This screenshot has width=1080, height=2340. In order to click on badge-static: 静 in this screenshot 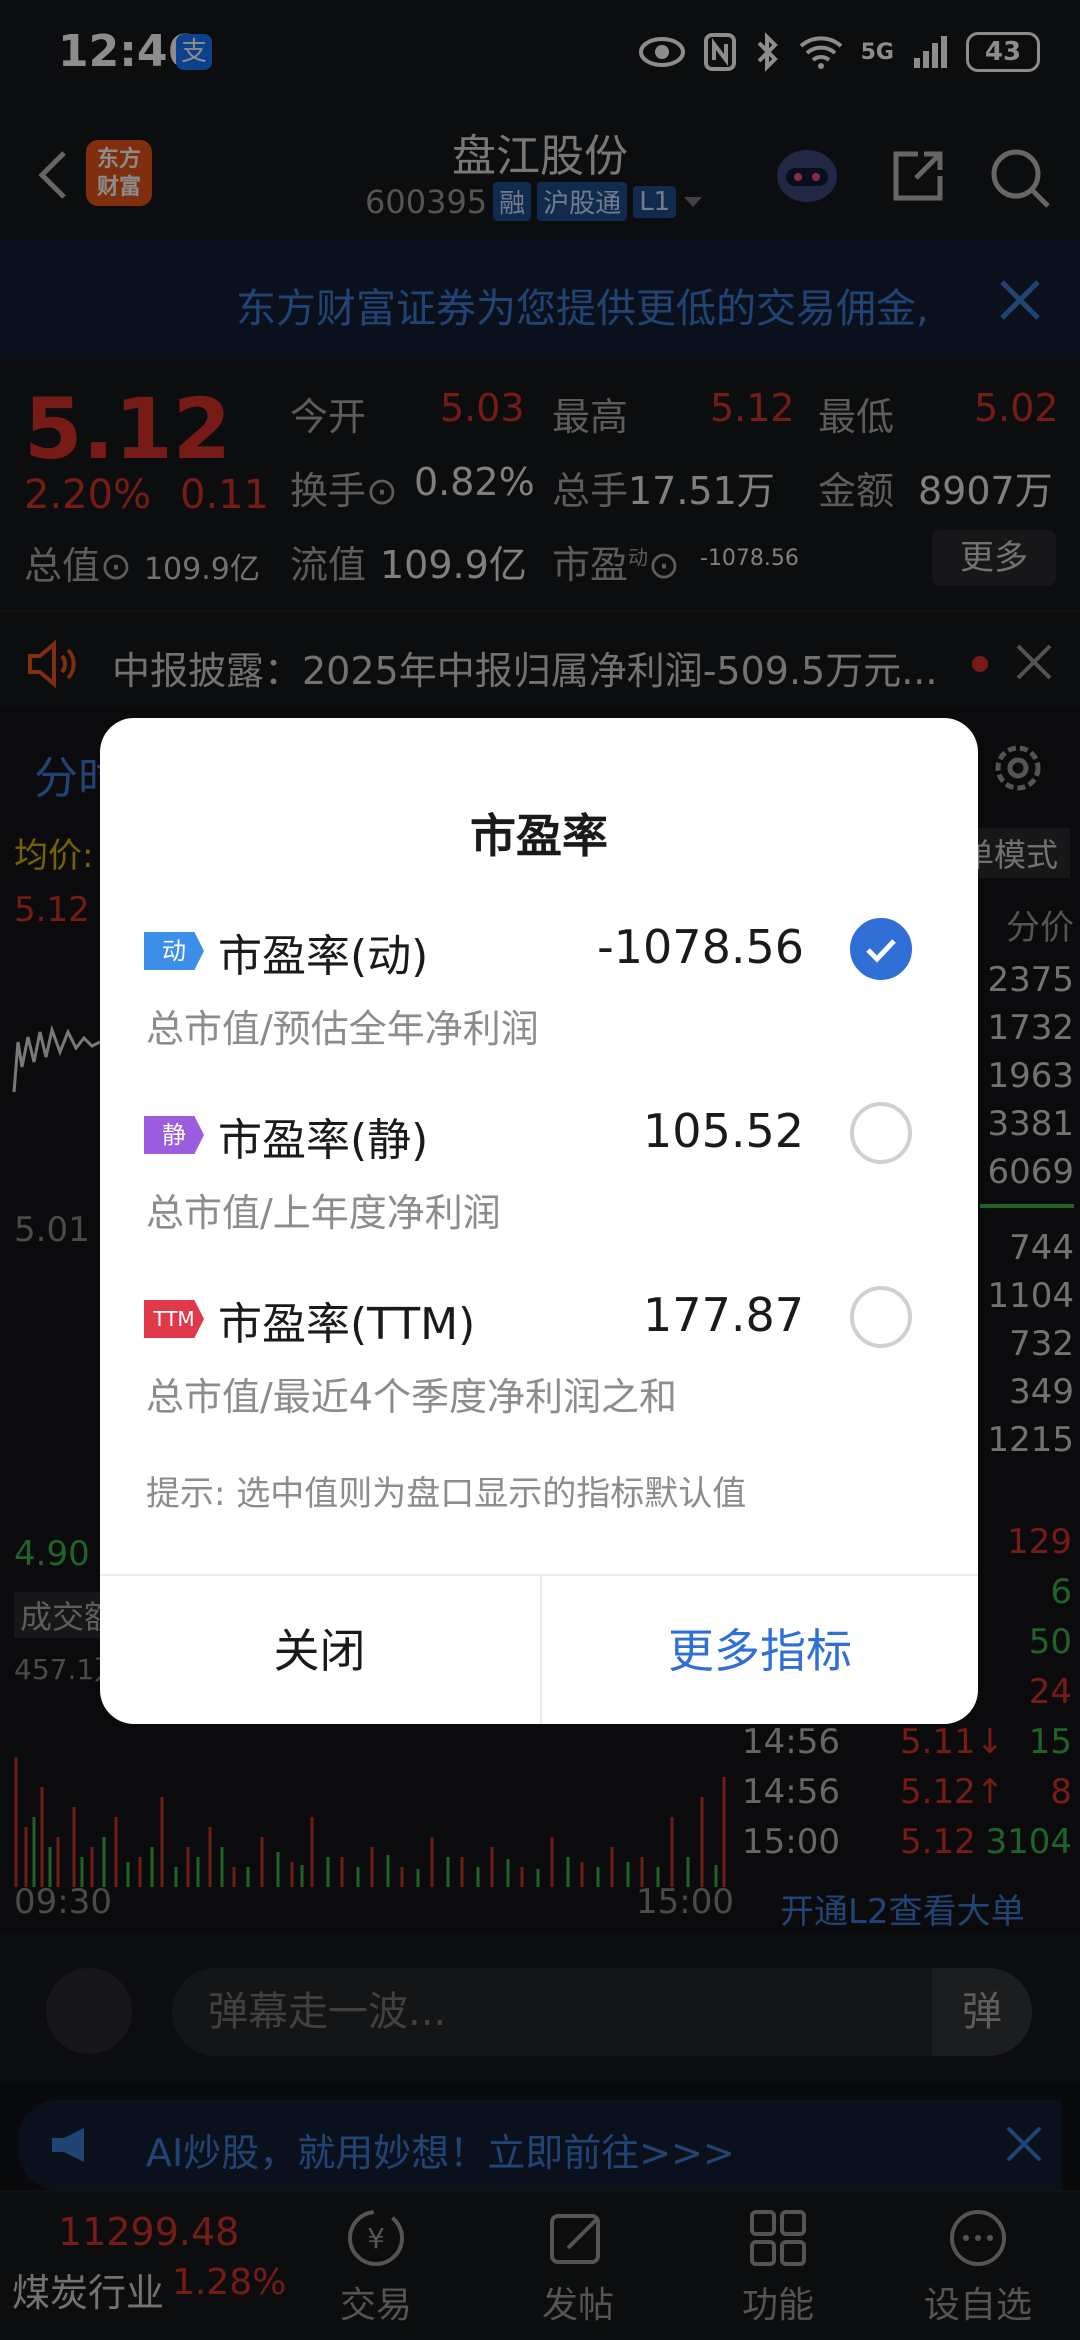, I will do `click(174, 1135)`.